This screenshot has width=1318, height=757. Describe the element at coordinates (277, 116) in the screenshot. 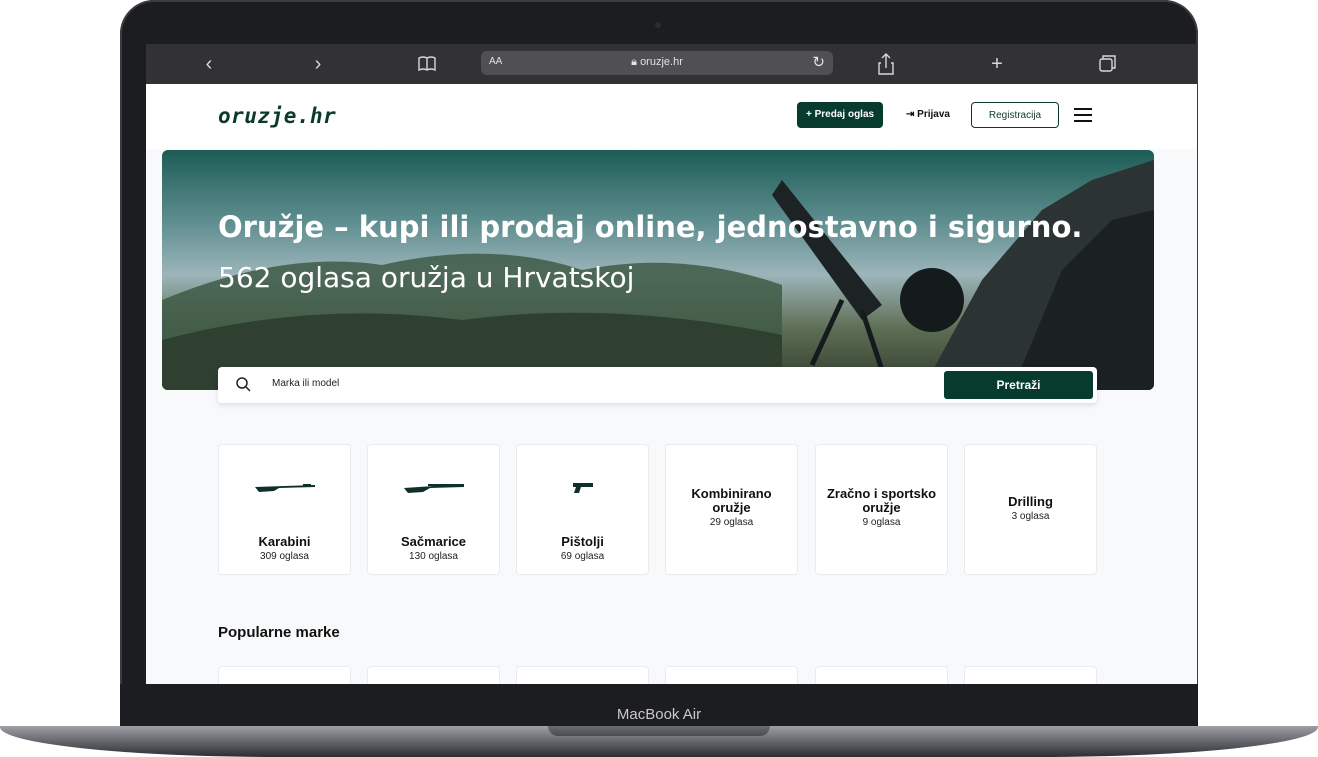

I see `site-logo: oruzje.hr` at that location.